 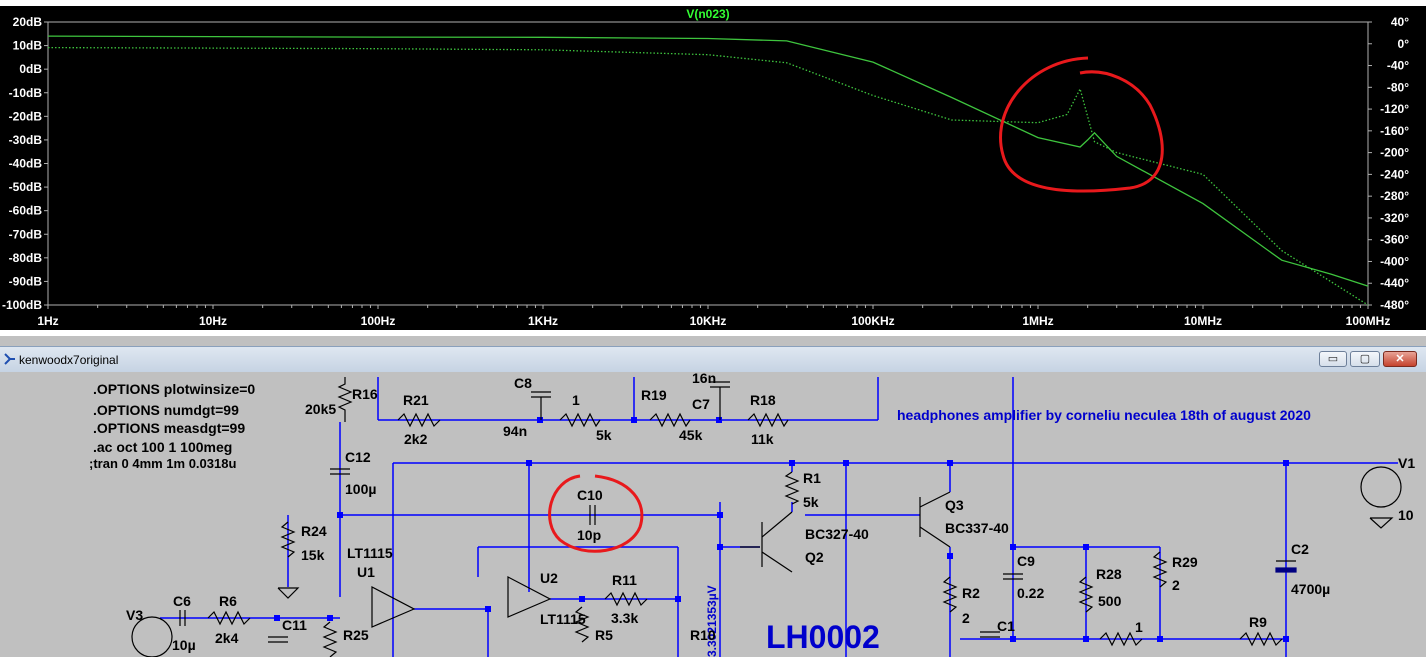 I want to click on label-R29: R29, so click(x=1185, y=562).